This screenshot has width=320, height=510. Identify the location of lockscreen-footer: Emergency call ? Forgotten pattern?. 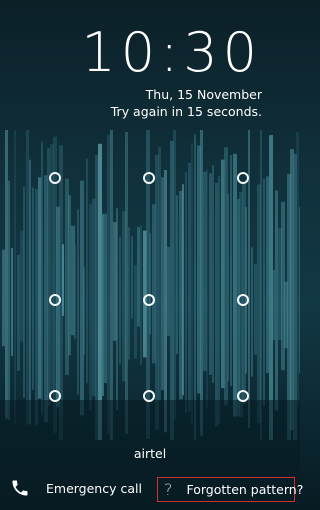
(151, 488).